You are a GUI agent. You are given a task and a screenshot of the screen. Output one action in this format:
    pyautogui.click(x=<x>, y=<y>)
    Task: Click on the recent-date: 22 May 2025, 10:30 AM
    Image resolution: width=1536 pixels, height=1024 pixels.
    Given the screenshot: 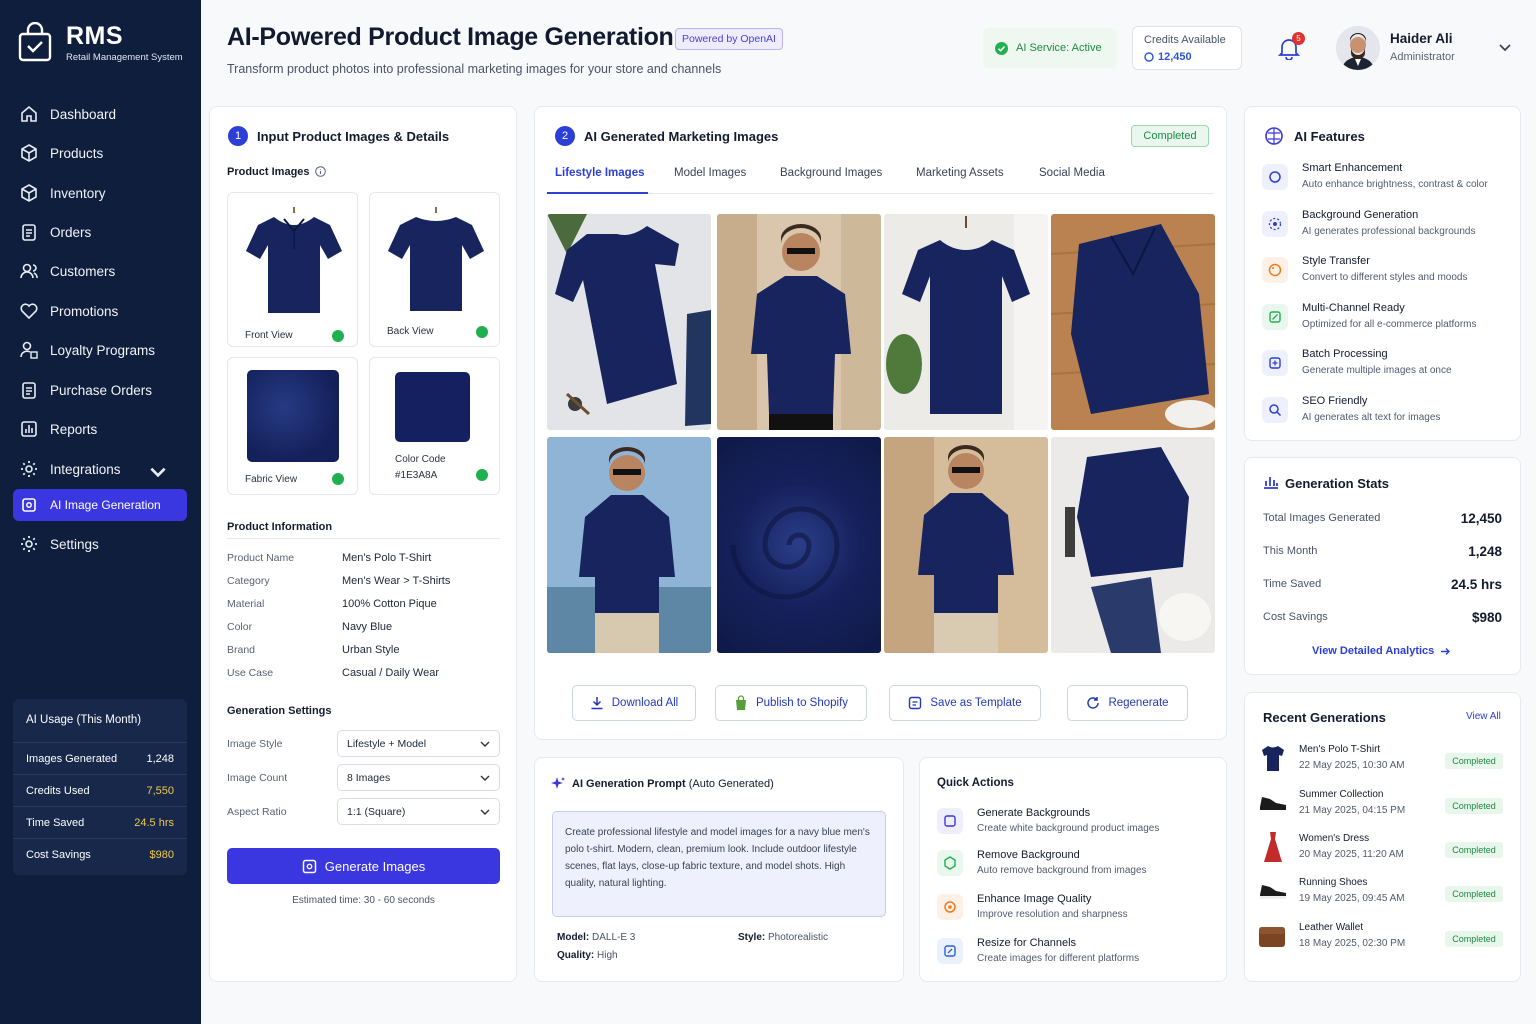 What is the action you would take?
    pyautogui.click(x=1352, y=765)
    